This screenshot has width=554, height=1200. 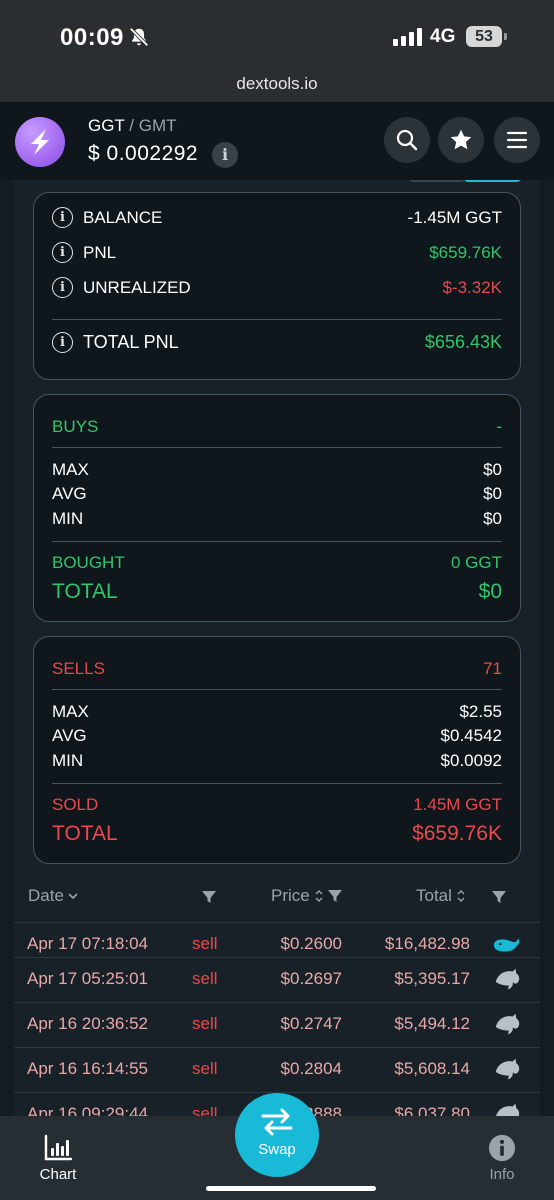 I want to click on total-column-header: Total, so click(x=441, y=896).